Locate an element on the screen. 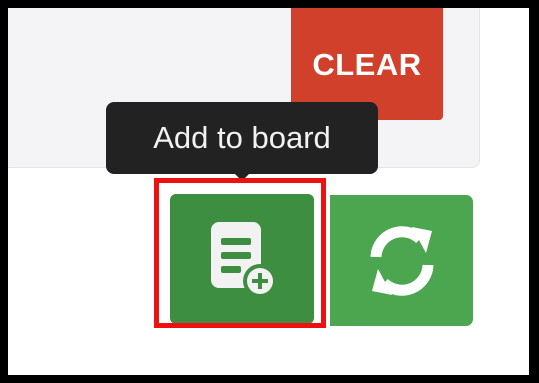 The image size is (539, 383). tooltip-text: Add to board is located at coordinates (242, 137).